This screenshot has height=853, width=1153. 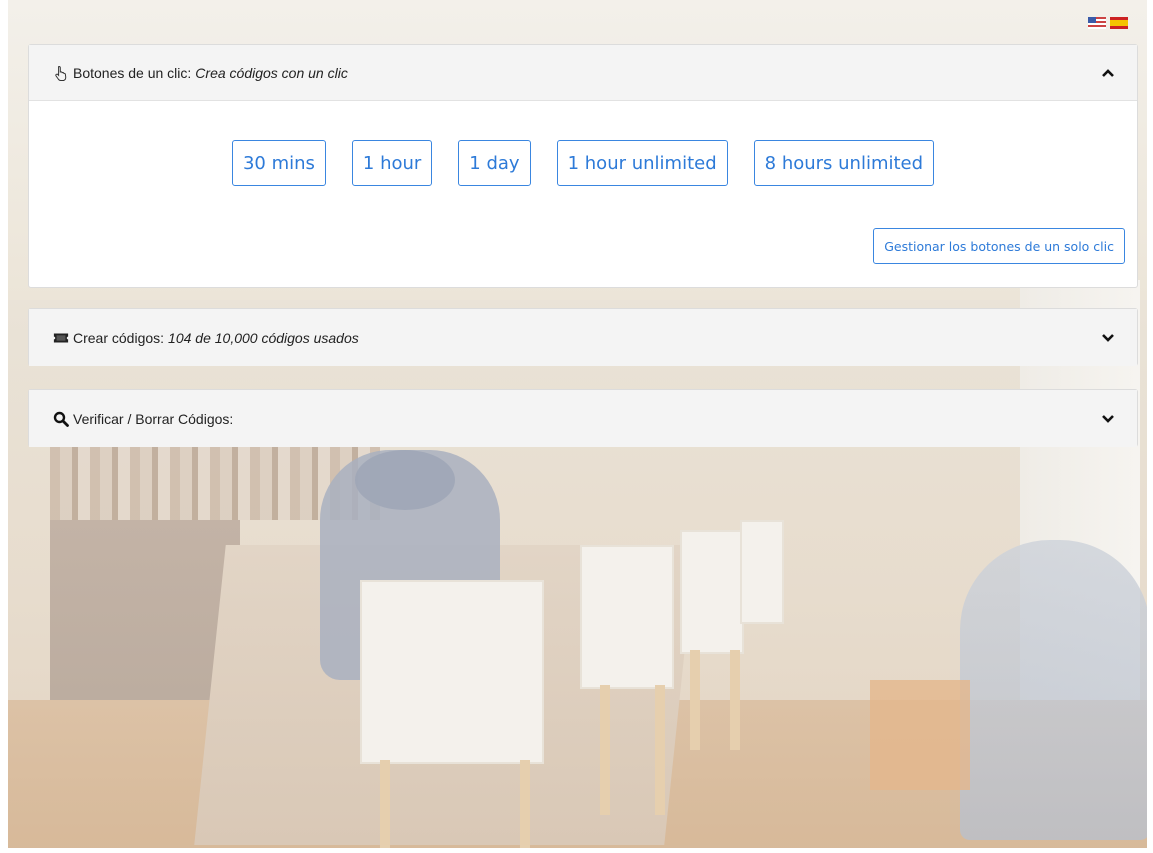 What do you see at coordinates (61, 419) in the screenshot?
I see `search-icon` at bounding box center [61, 419].